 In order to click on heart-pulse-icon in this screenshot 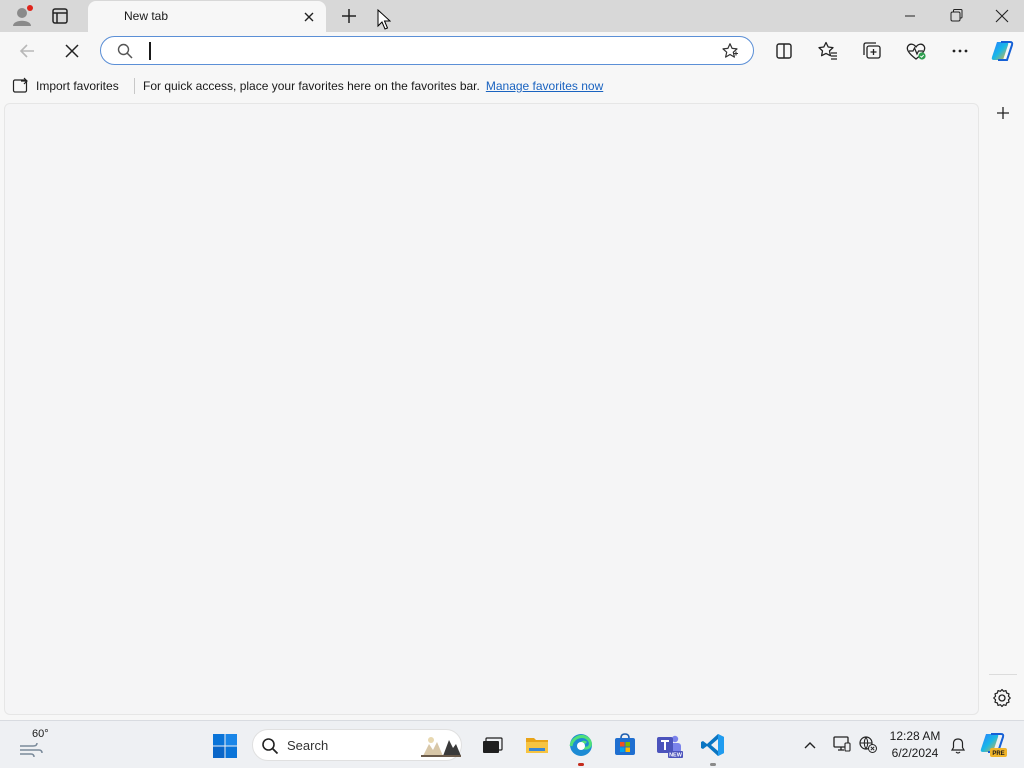, I will do `click(916, 51)`.